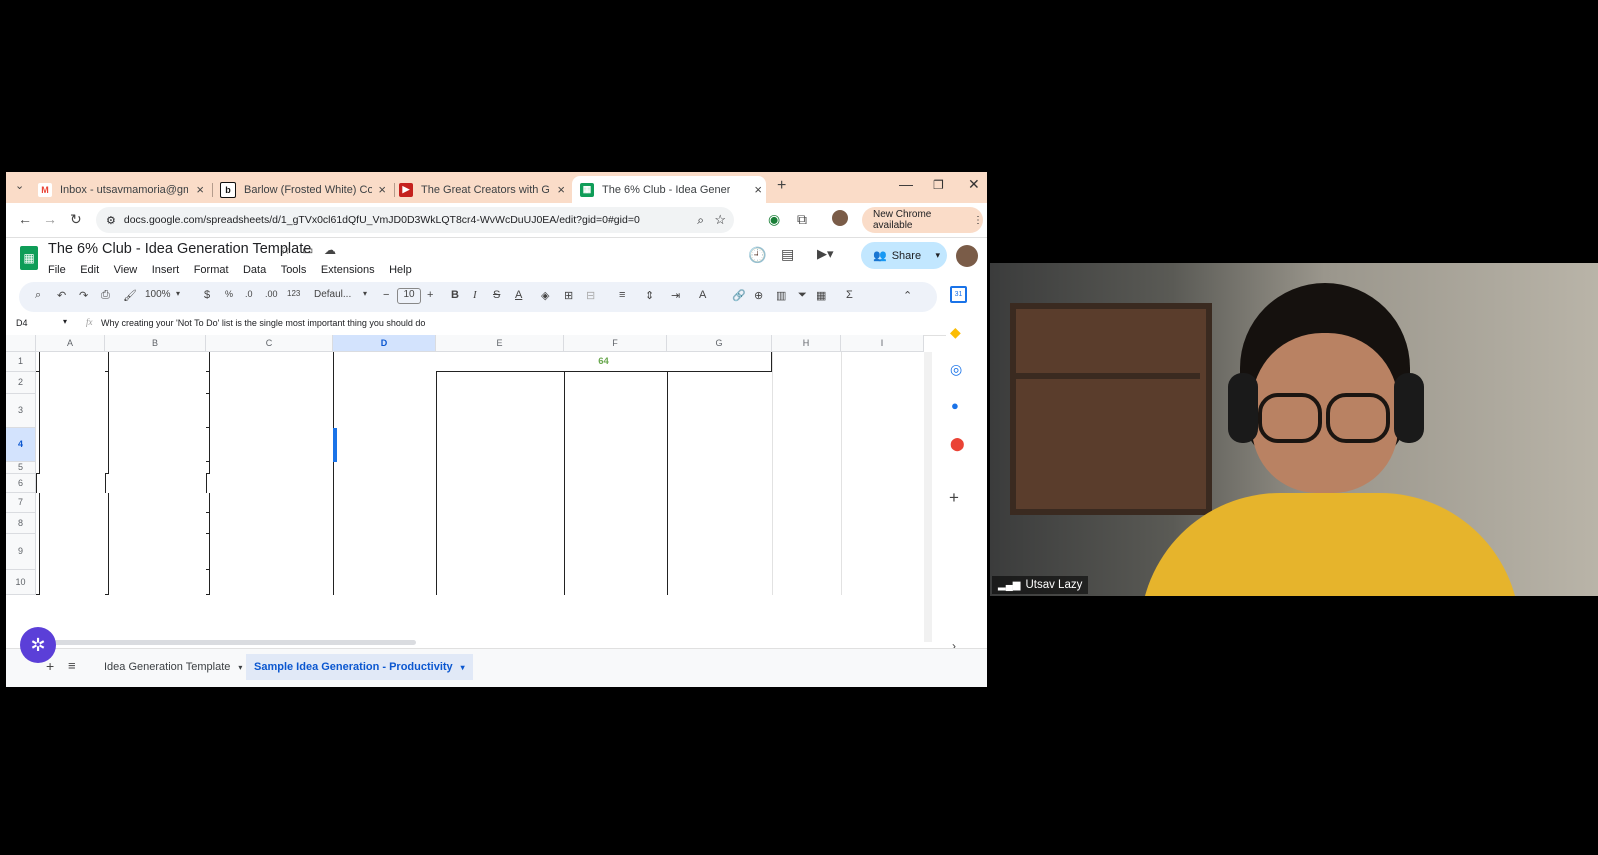 The image size is (1598, 855). Describe the element at coordinates (21, 503) in the screenshot. I see `row-header-7: 7` at that location.